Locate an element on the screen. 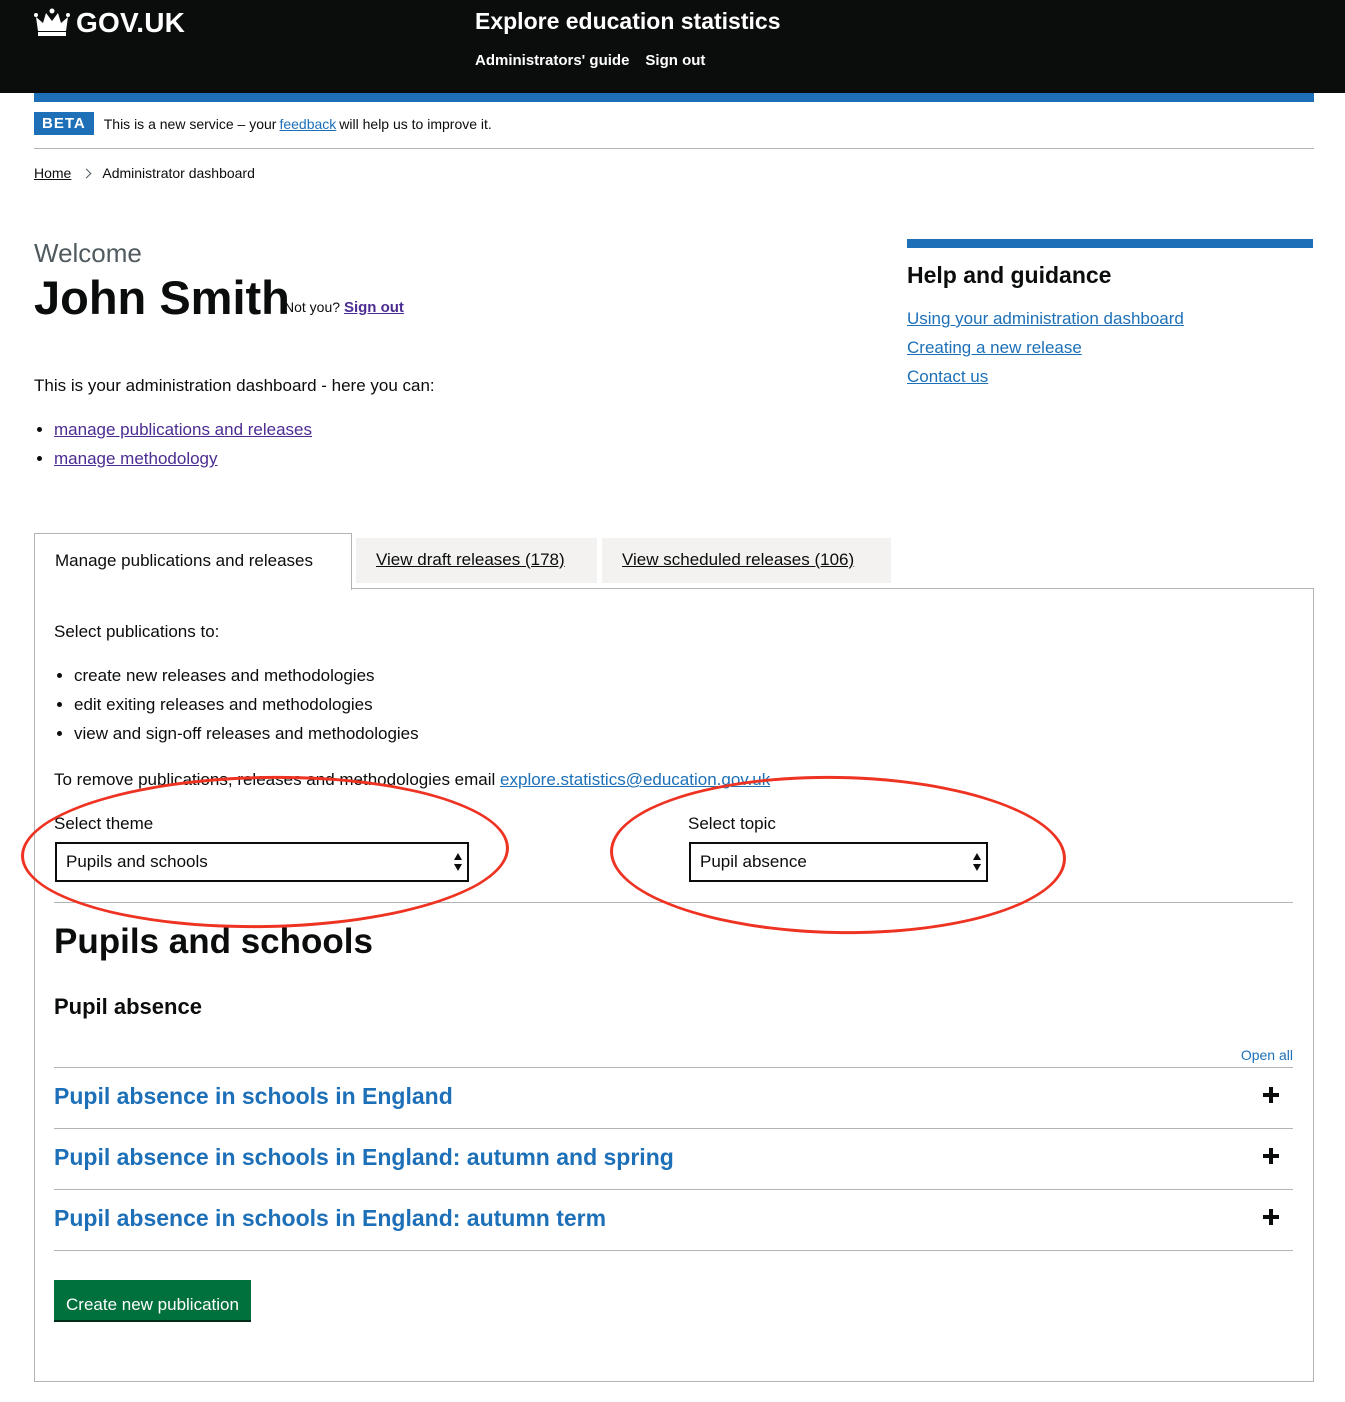 The width and height of the screenshot is (1345, 1402). create-publication-button: Create new publication is located at coordinates (152, 1300).